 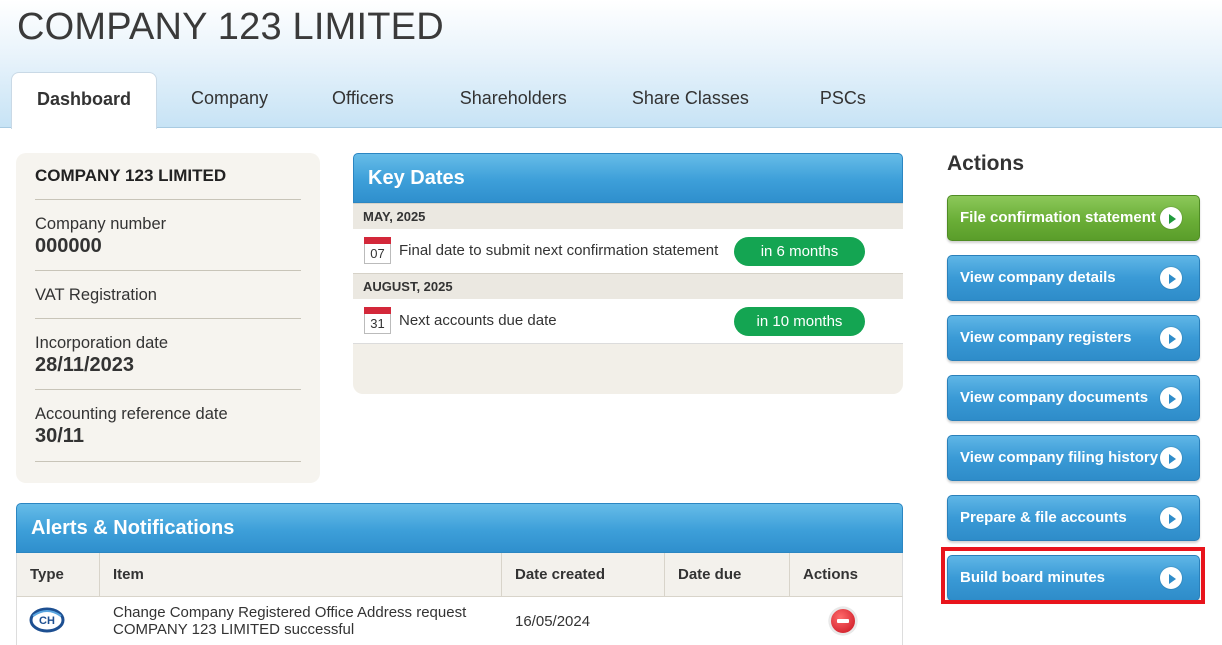 I want to click on tab-company: Company, so click(x=229, y=100).